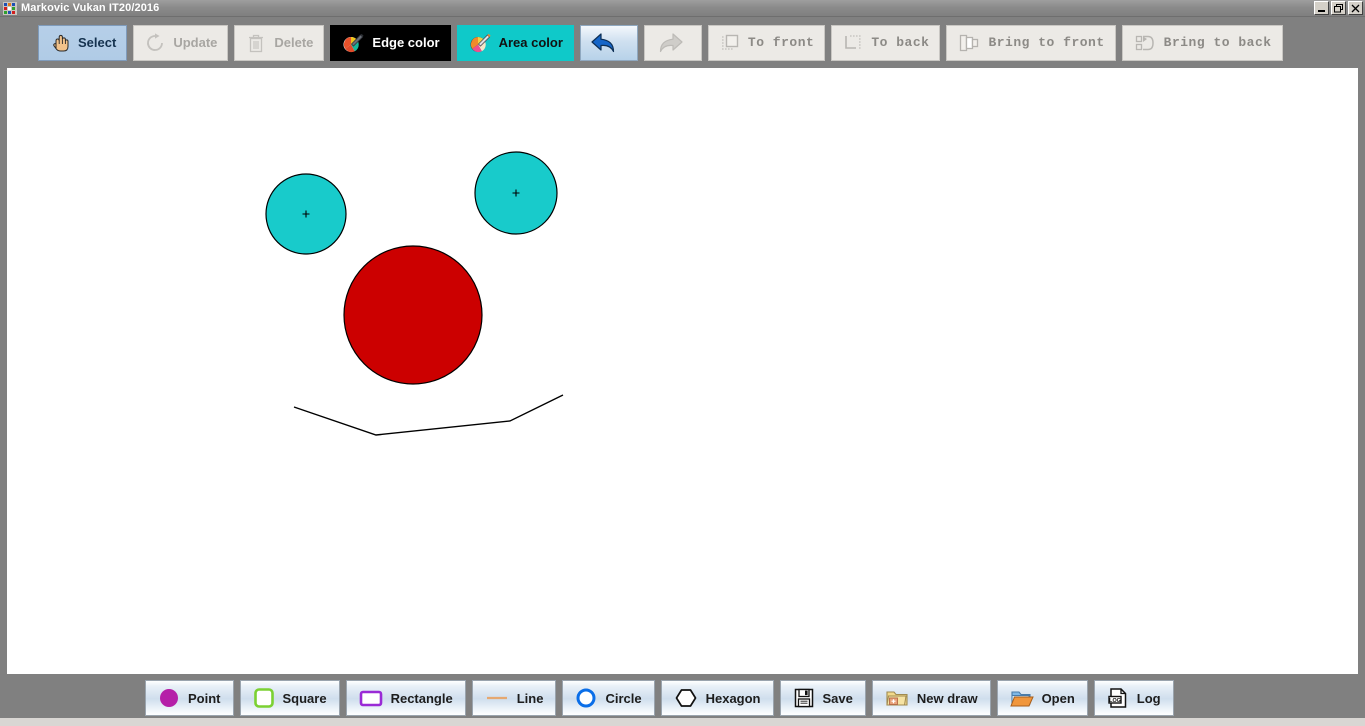  I want to click on app-grid-icon, so click(10, 8).